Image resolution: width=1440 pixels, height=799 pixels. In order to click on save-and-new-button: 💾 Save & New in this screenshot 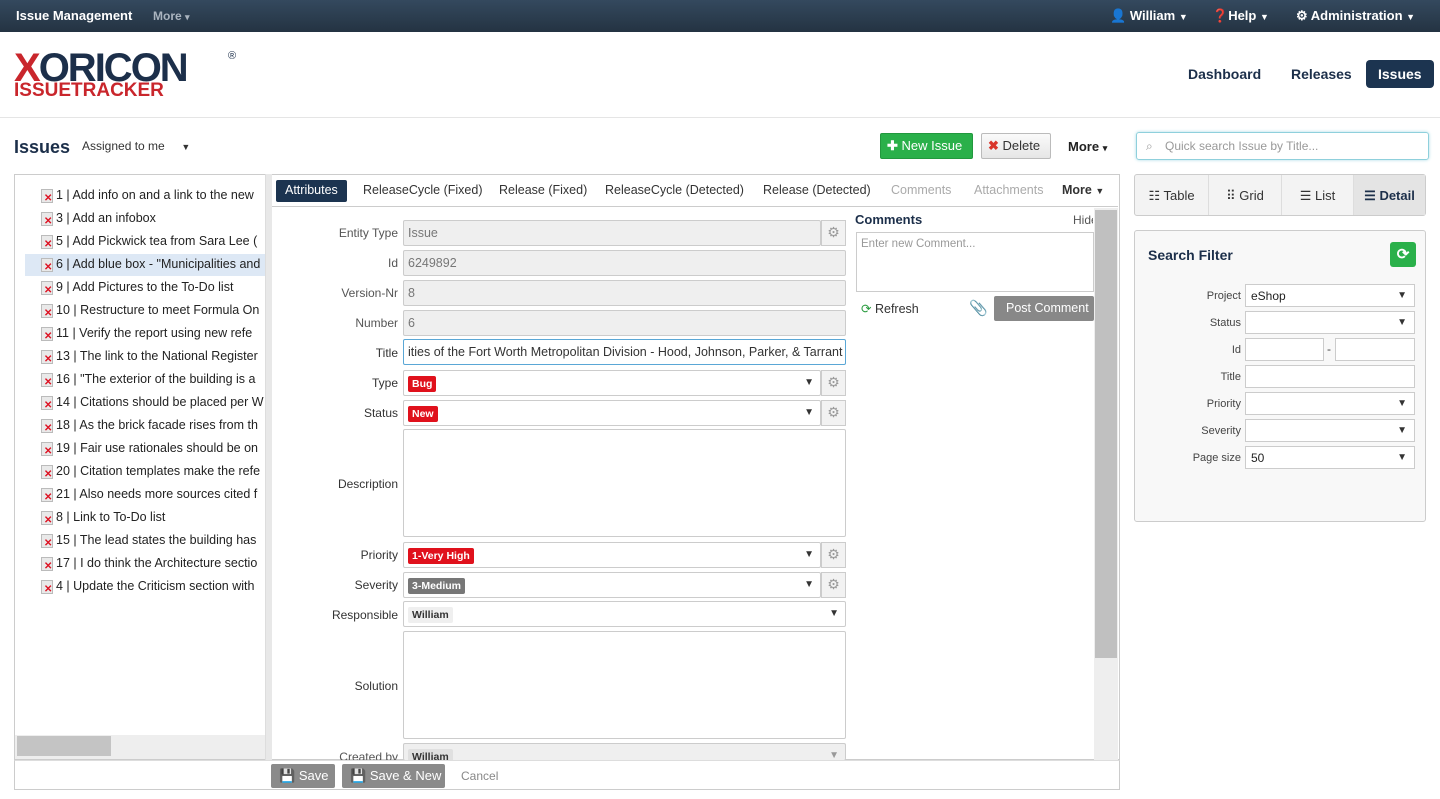, I will do `click(393, 776)`.